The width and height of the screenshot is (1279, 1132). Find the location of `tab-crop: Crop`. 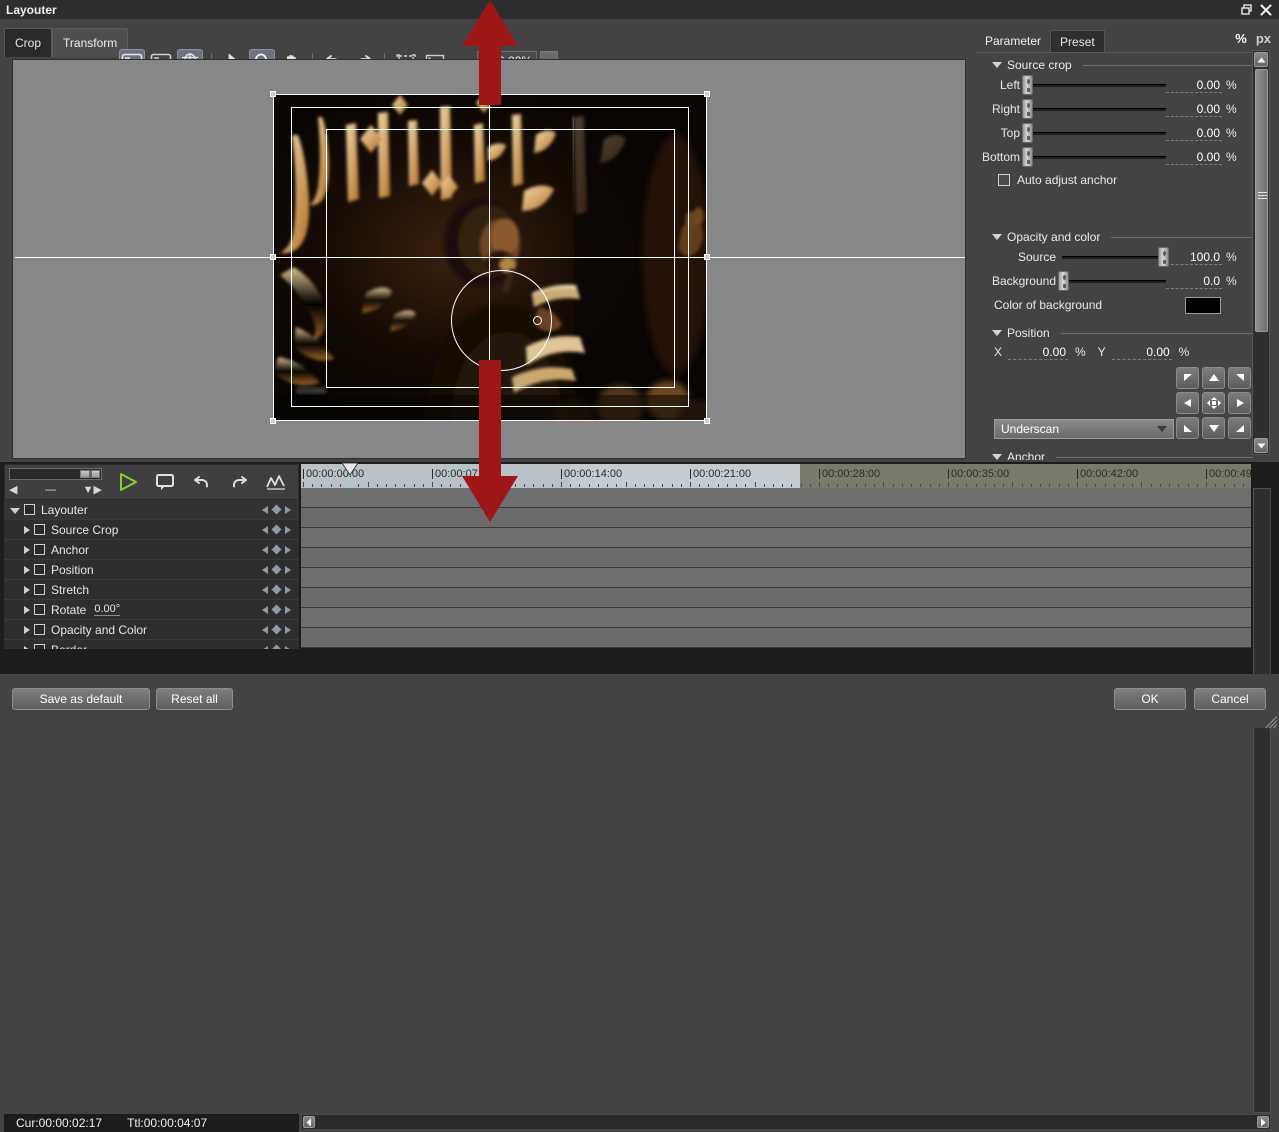

tab-crop: Crop is located at coordinates (28, 42).